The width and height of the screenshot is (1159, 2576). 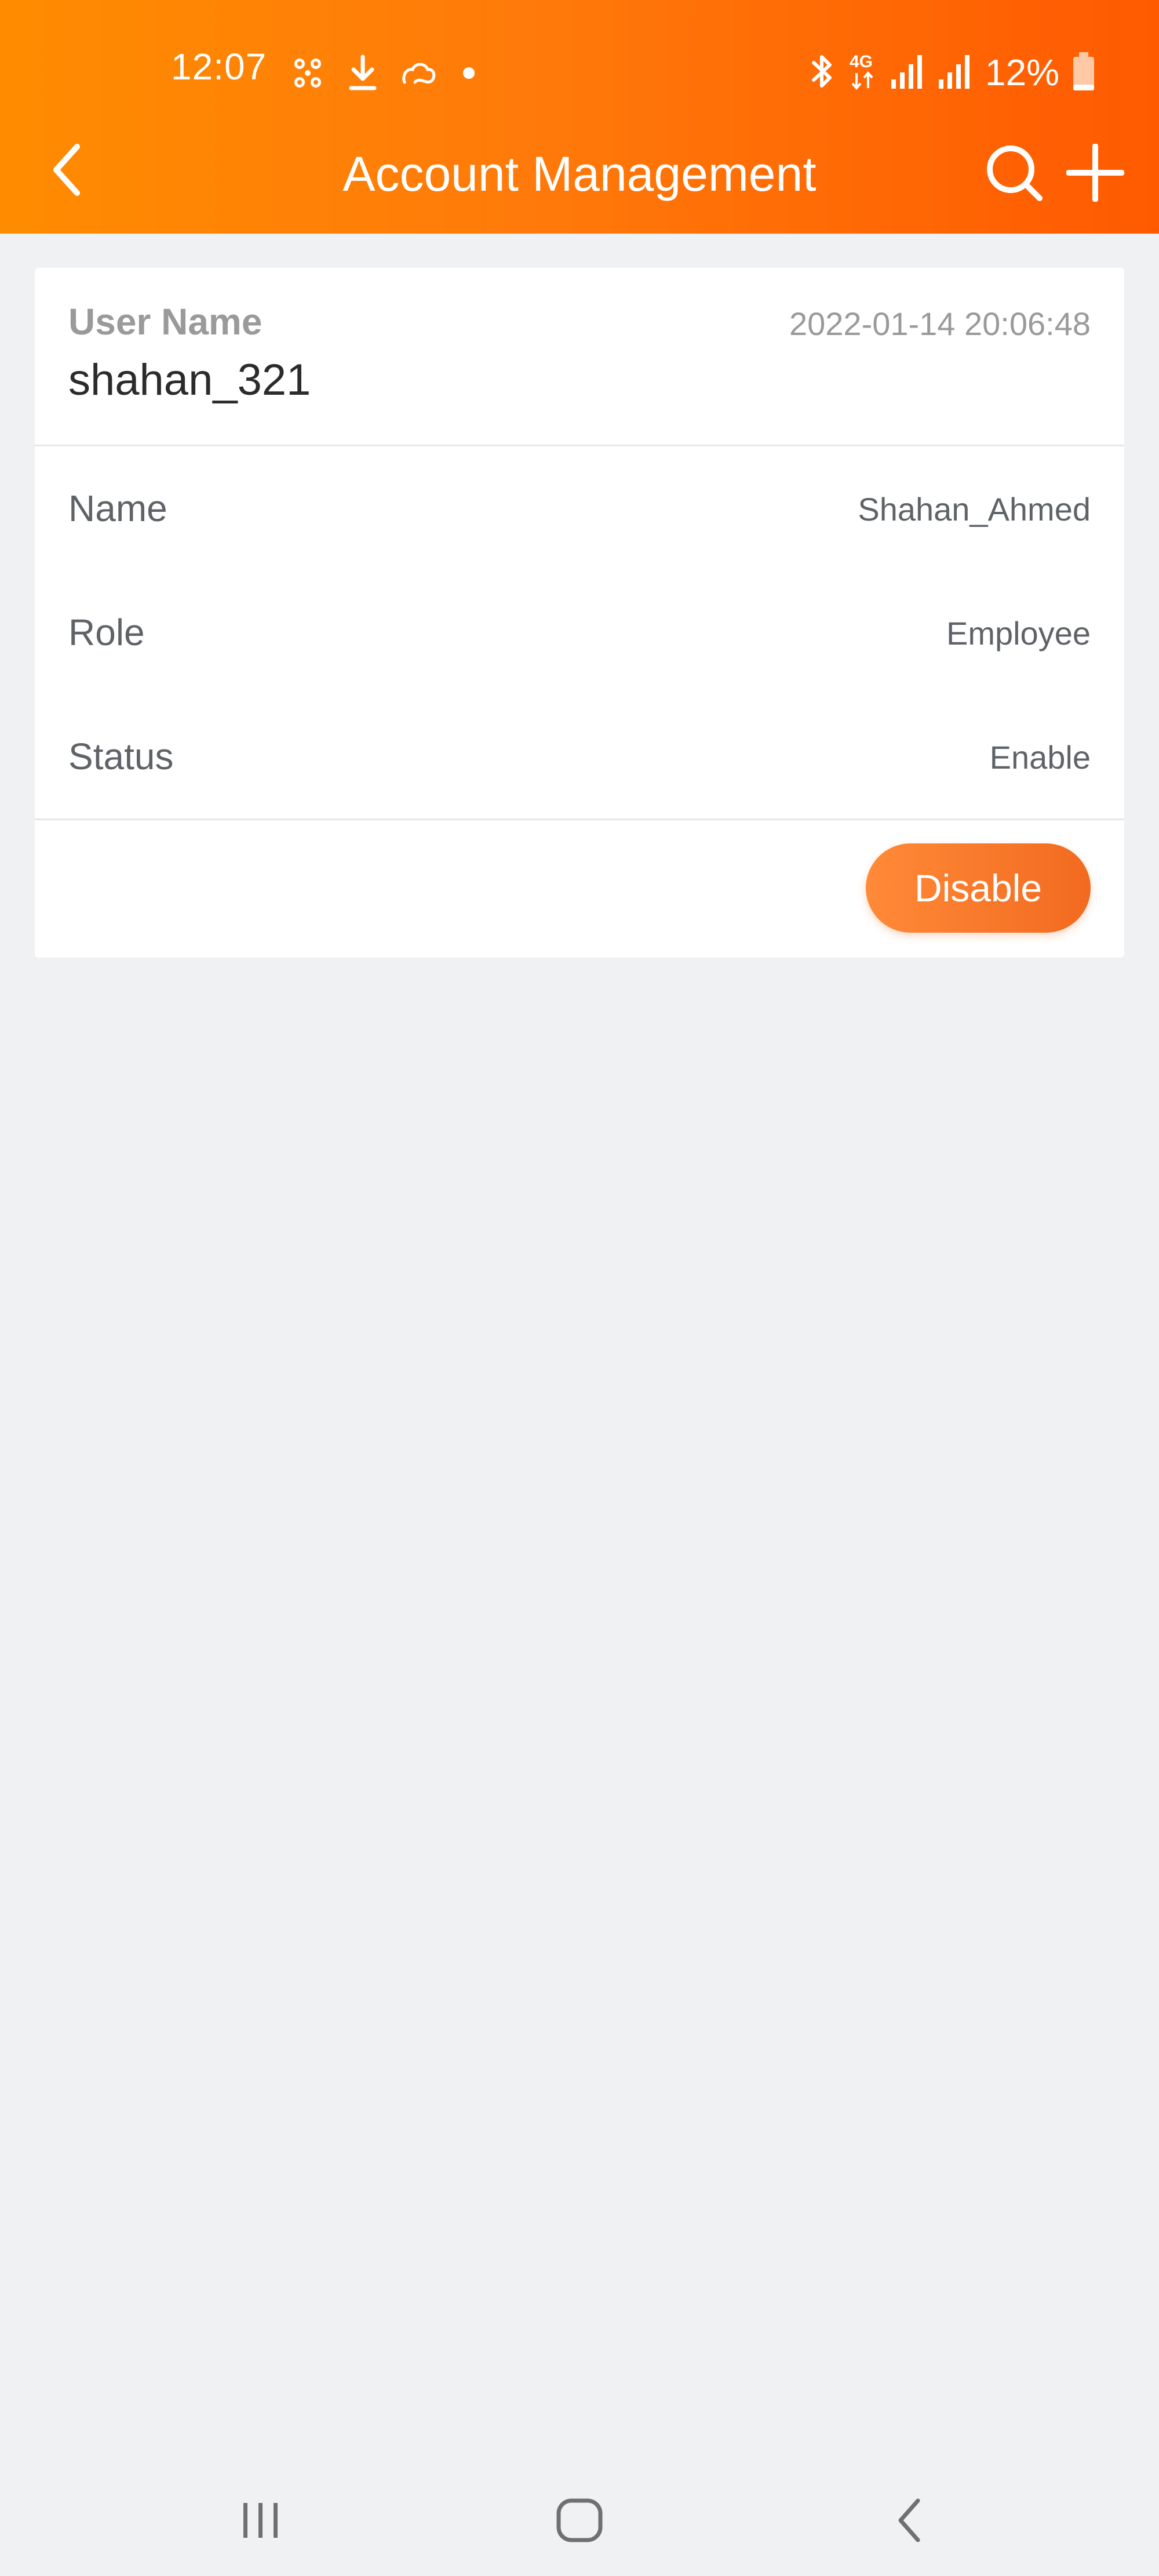 I want to click on disable-button: Disable, so click(x=979, y=888).